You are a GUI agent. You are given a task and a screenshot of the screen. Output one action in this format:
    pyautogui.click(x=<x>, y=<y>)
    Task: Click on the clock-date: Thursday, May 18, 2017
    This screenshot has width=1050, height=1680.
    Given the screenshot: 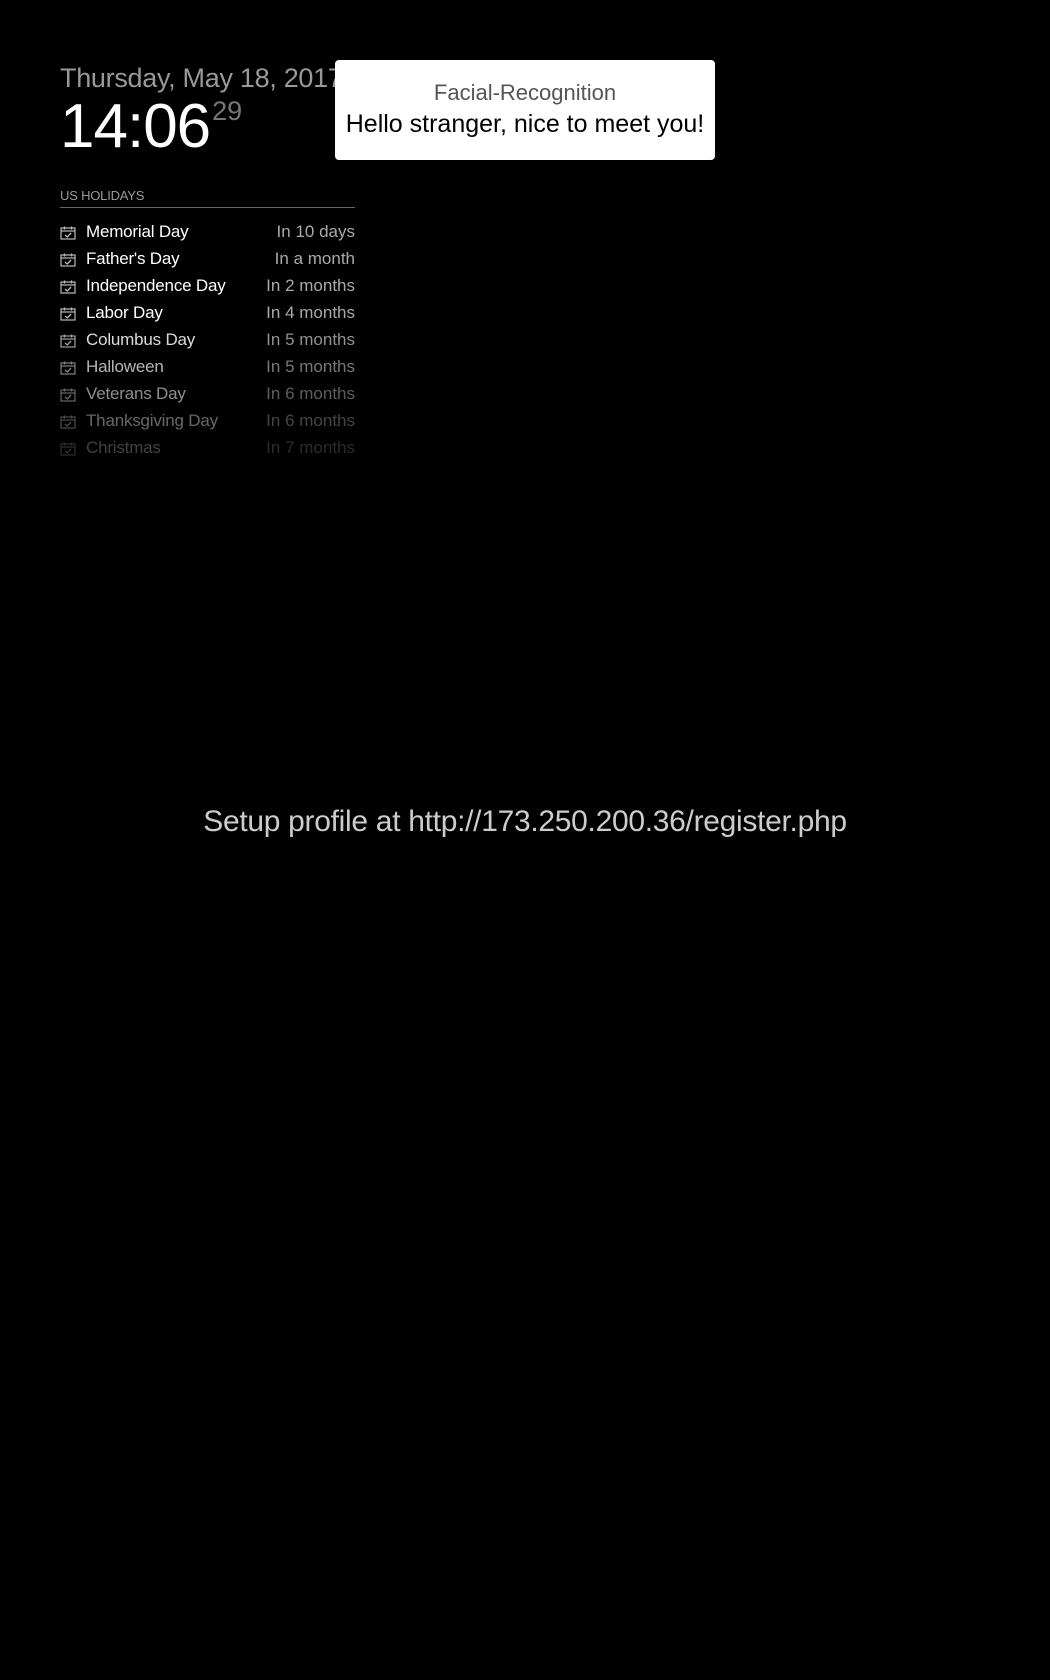 What is the action you would take?
    pyautogui.click(x=201, y=78)
    